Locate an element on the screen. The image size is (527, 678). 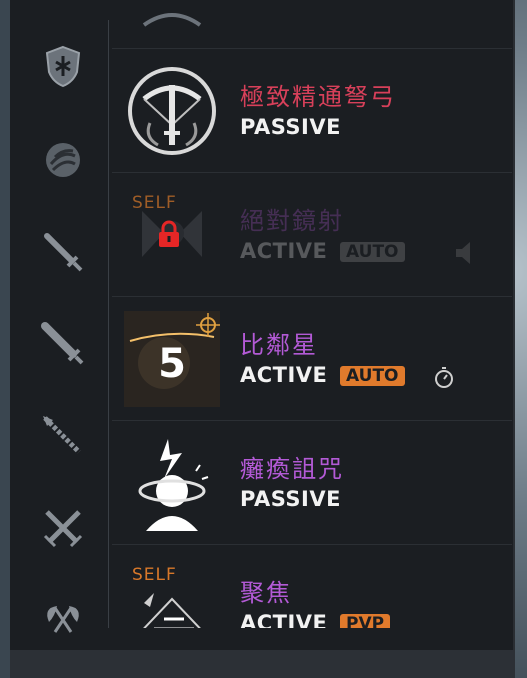
skill-row: 5 比鄰星 ACTIVE AUTO is located at coordinates (312, 357).